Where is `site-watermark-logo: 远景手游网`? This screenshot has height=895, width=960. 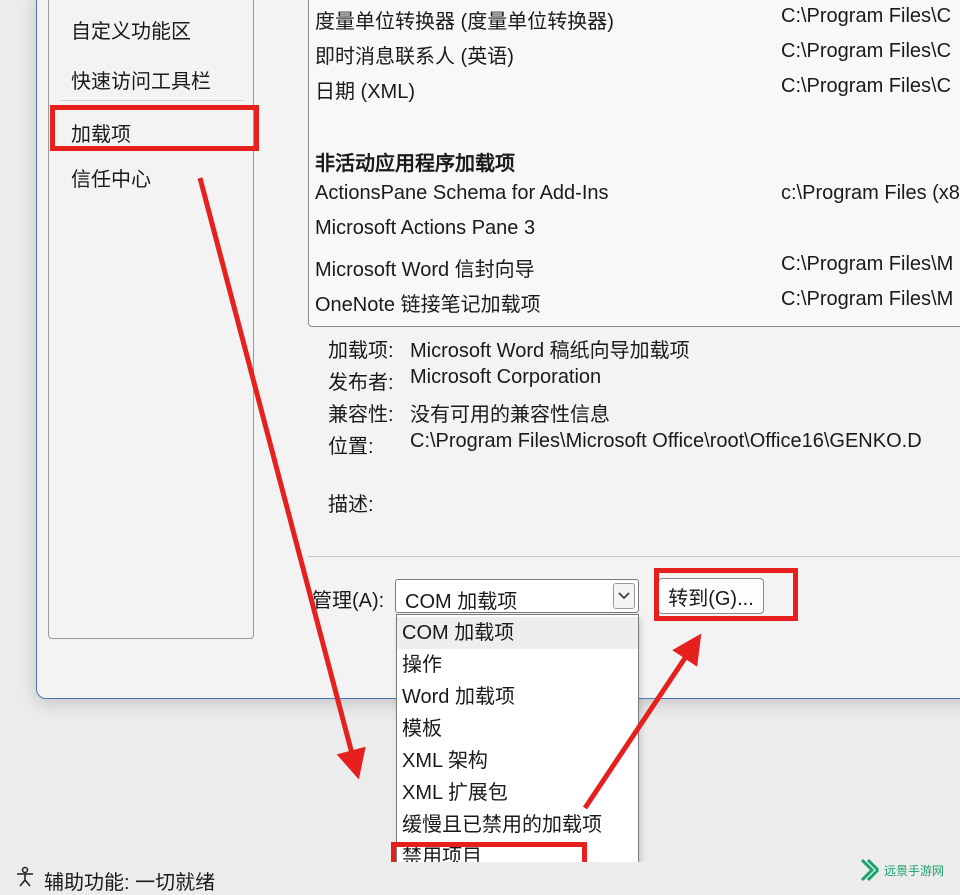 site-watermark-logo: 远景手游网 is located at coordinates (908, 870).